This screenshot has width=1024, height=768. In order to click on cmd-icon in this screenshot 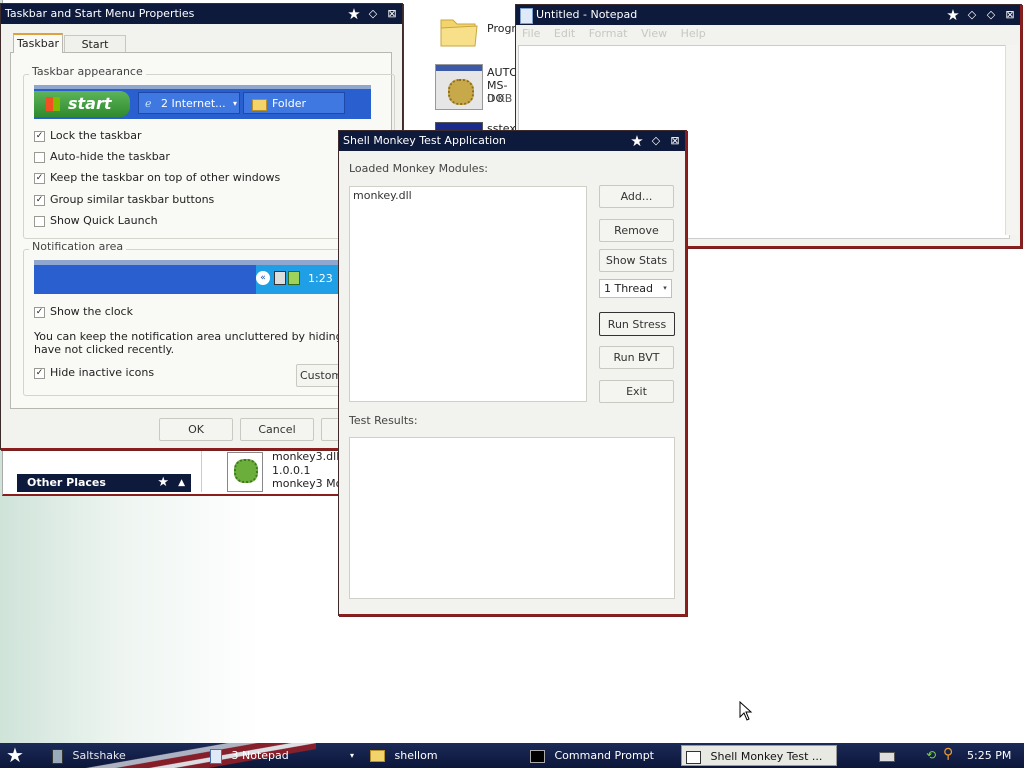, I will do `click(537, 756)`.